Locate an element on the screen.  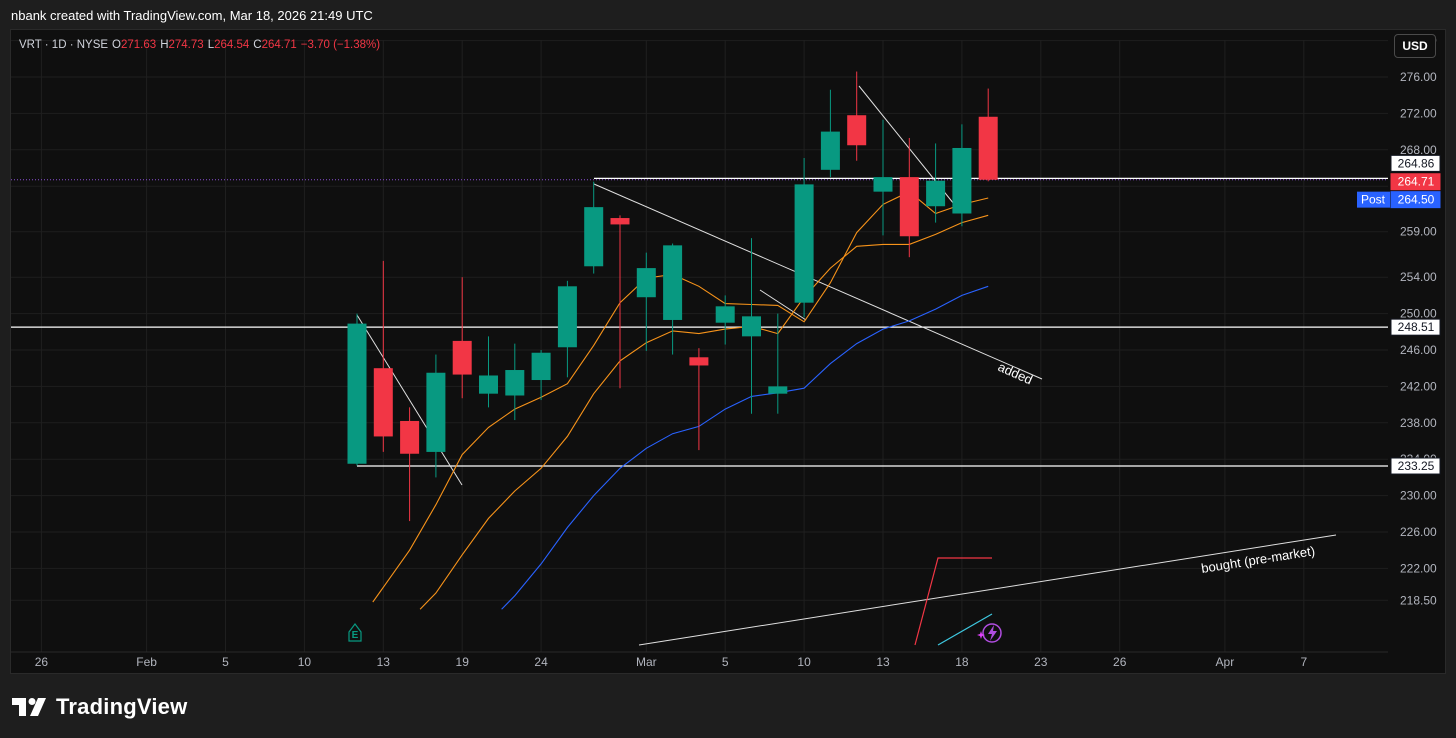
time-tick-label: 24 is located at coordinates (541, 662).